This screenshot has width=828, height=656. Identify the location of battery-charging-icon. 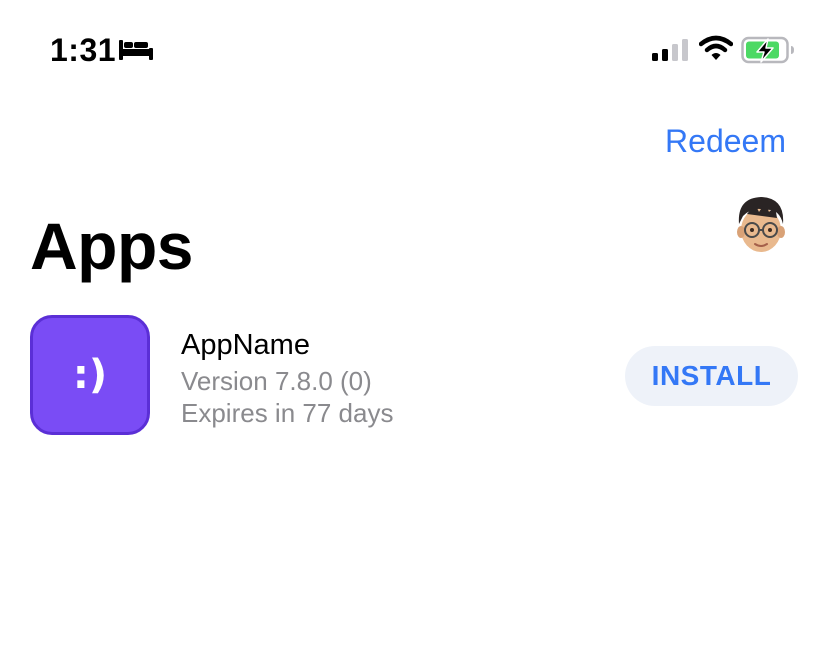
(767, 50).